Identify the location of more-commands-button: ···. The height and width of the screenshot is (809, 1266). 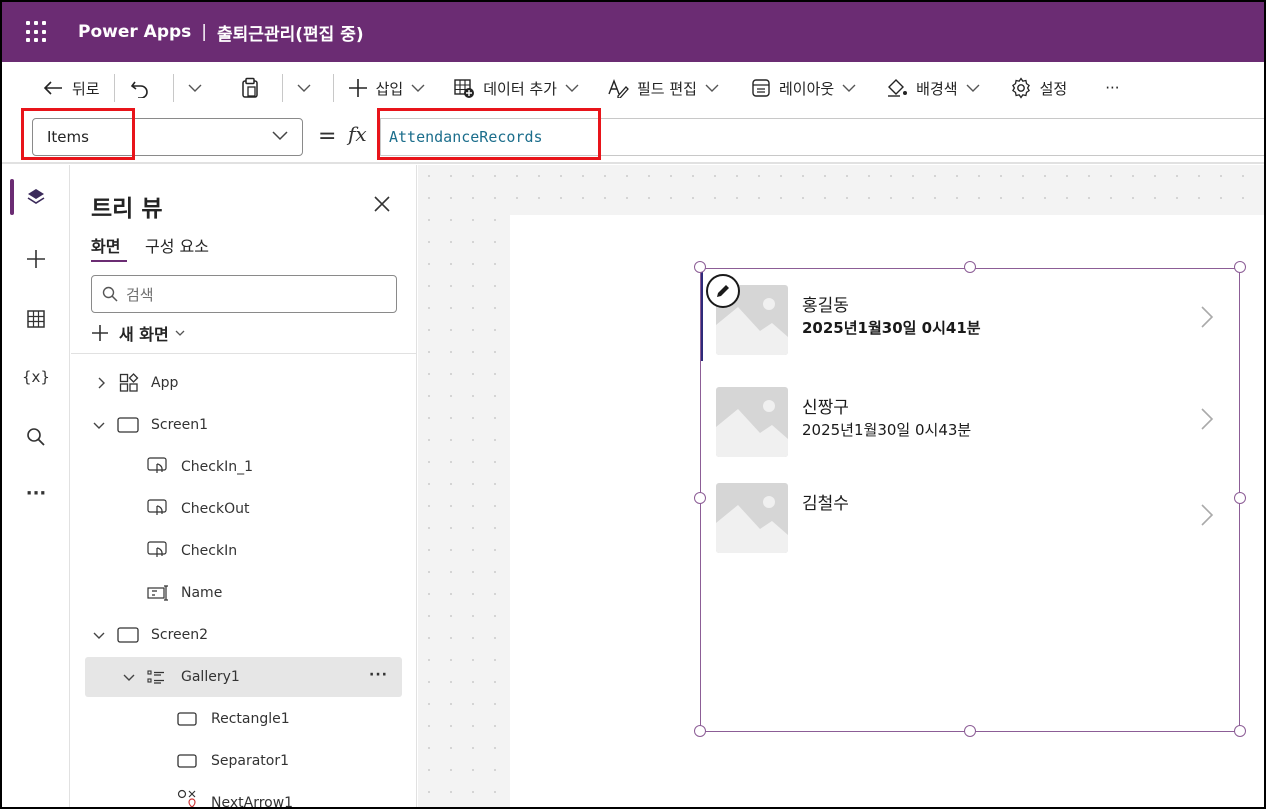
(1112, 88).